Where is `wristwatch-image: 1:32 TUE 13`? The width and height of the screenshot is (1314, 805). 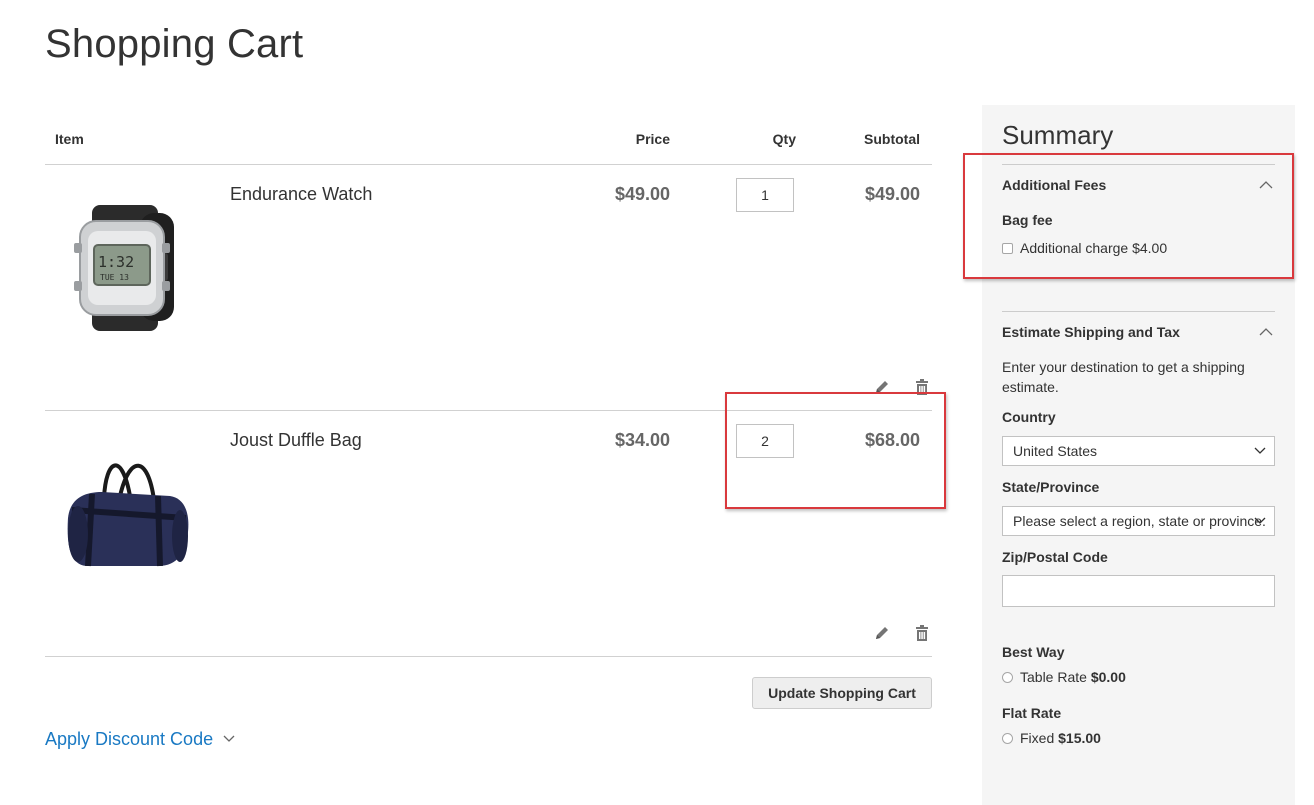 wristwatch-image: 1:32 TUE 13 is located at coordinates (127, 268).